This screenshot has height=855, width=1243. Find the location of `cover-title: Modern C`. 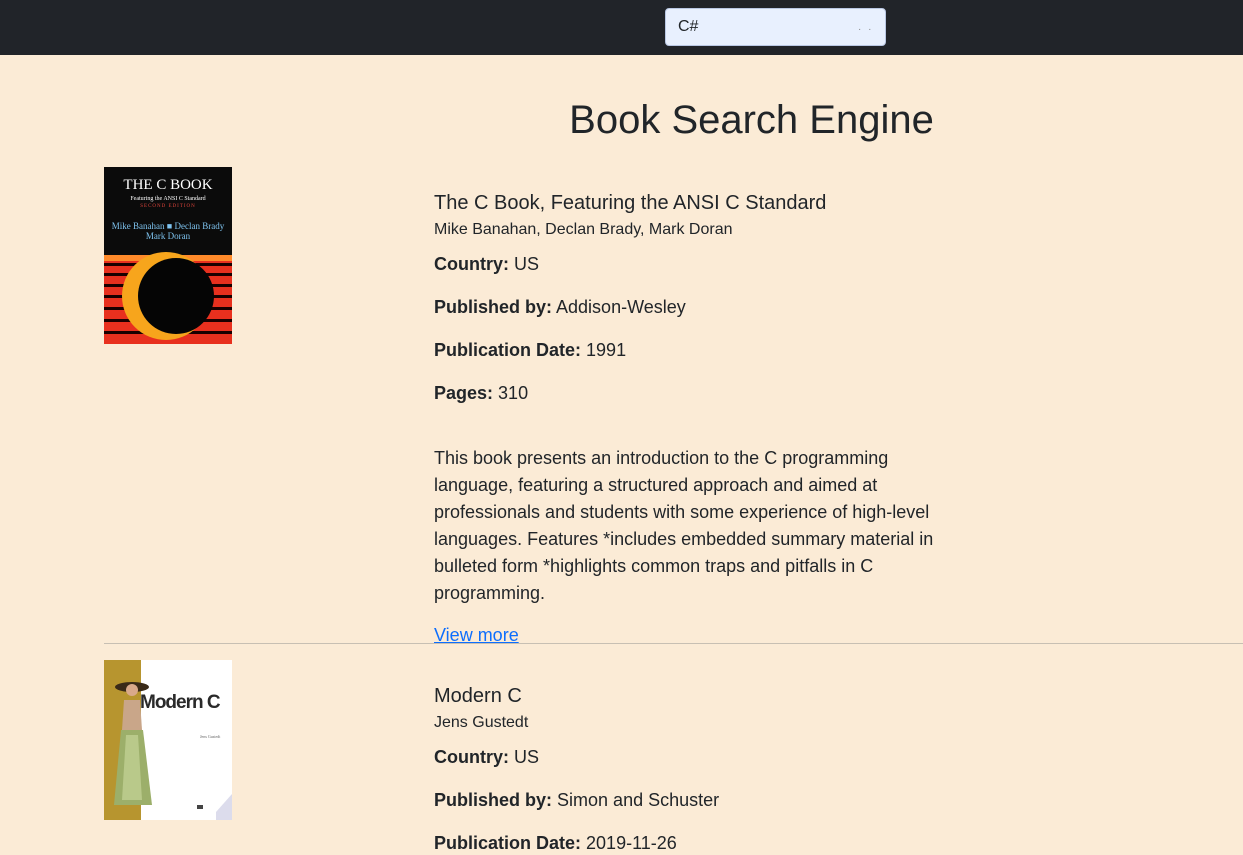

cover-title: Modern C is located at coordinates (180, 702).